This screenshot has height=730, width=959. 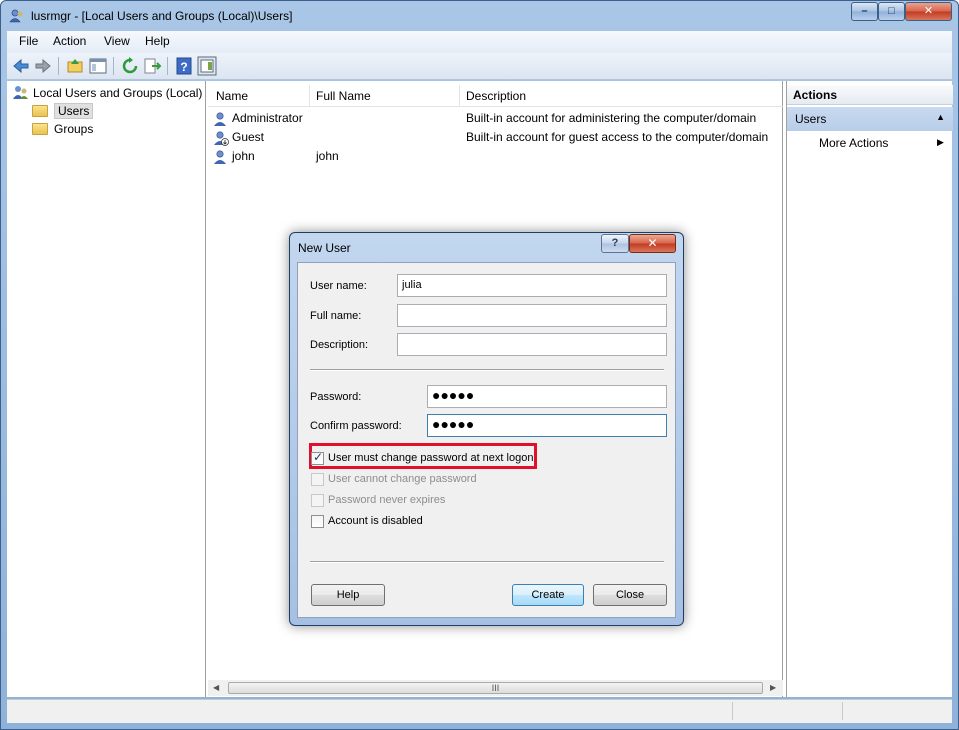 I want to click on menu-view: View, so click(x=117, y=41).